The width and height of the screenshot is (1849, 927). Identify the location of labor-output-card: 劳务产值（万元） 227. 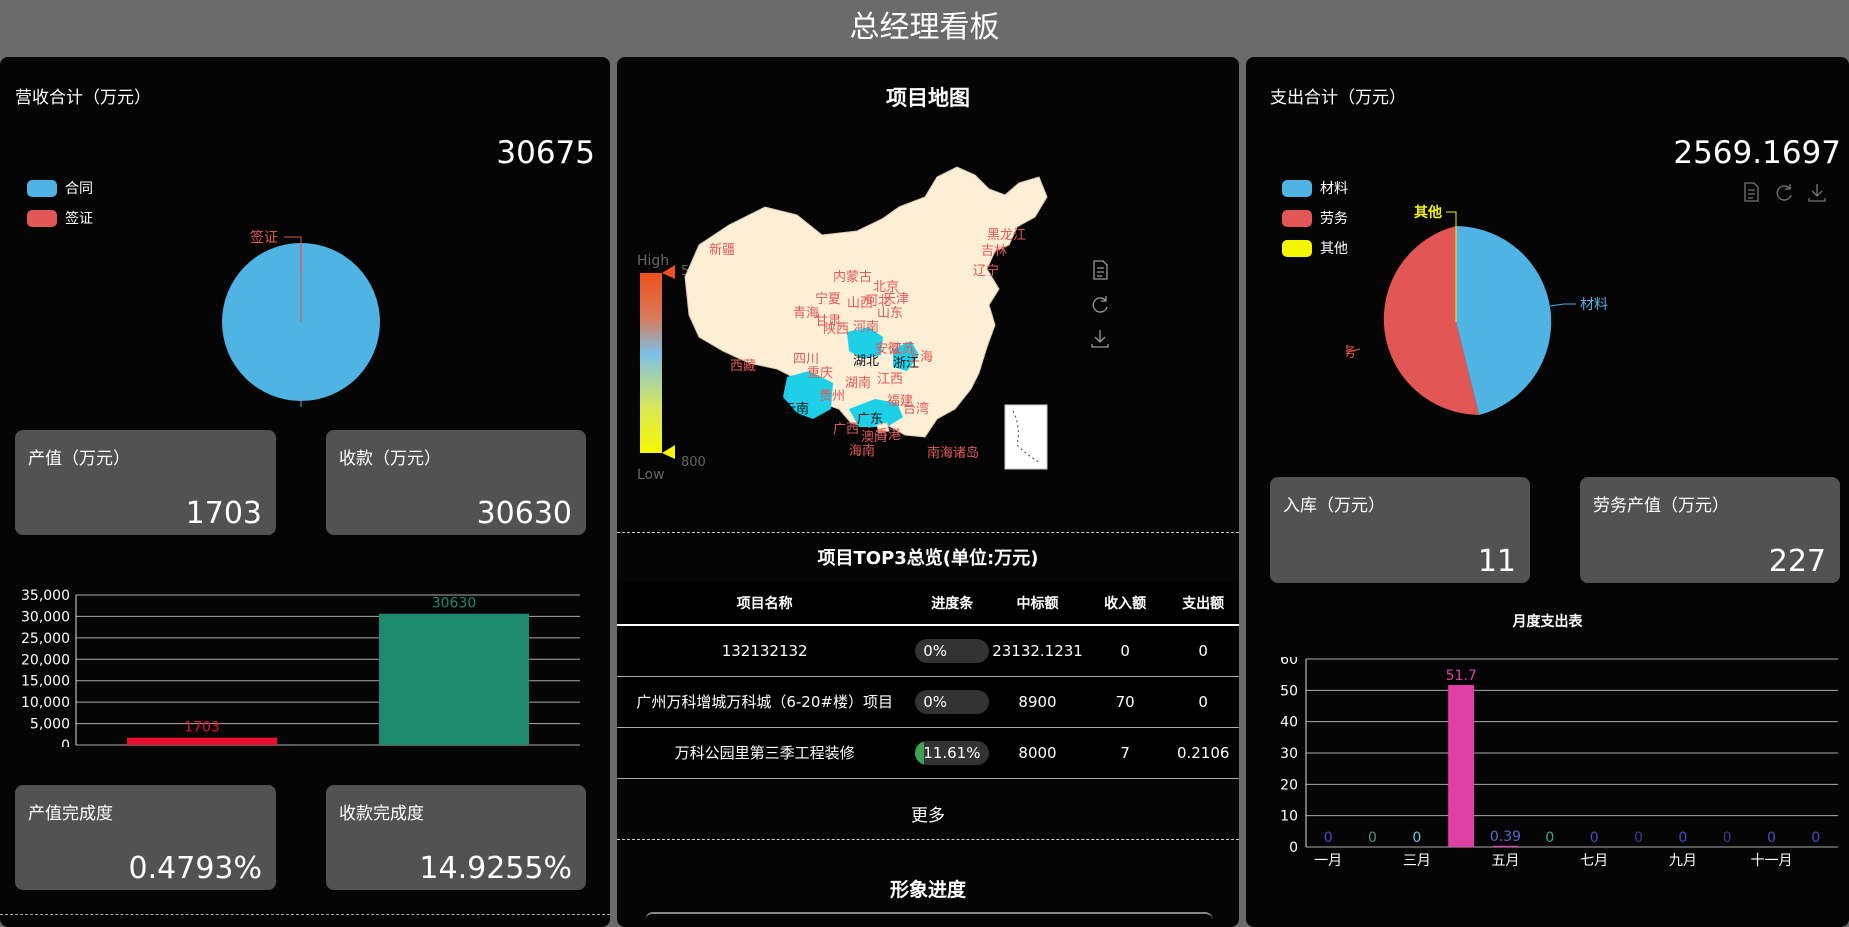
(1710, 530).